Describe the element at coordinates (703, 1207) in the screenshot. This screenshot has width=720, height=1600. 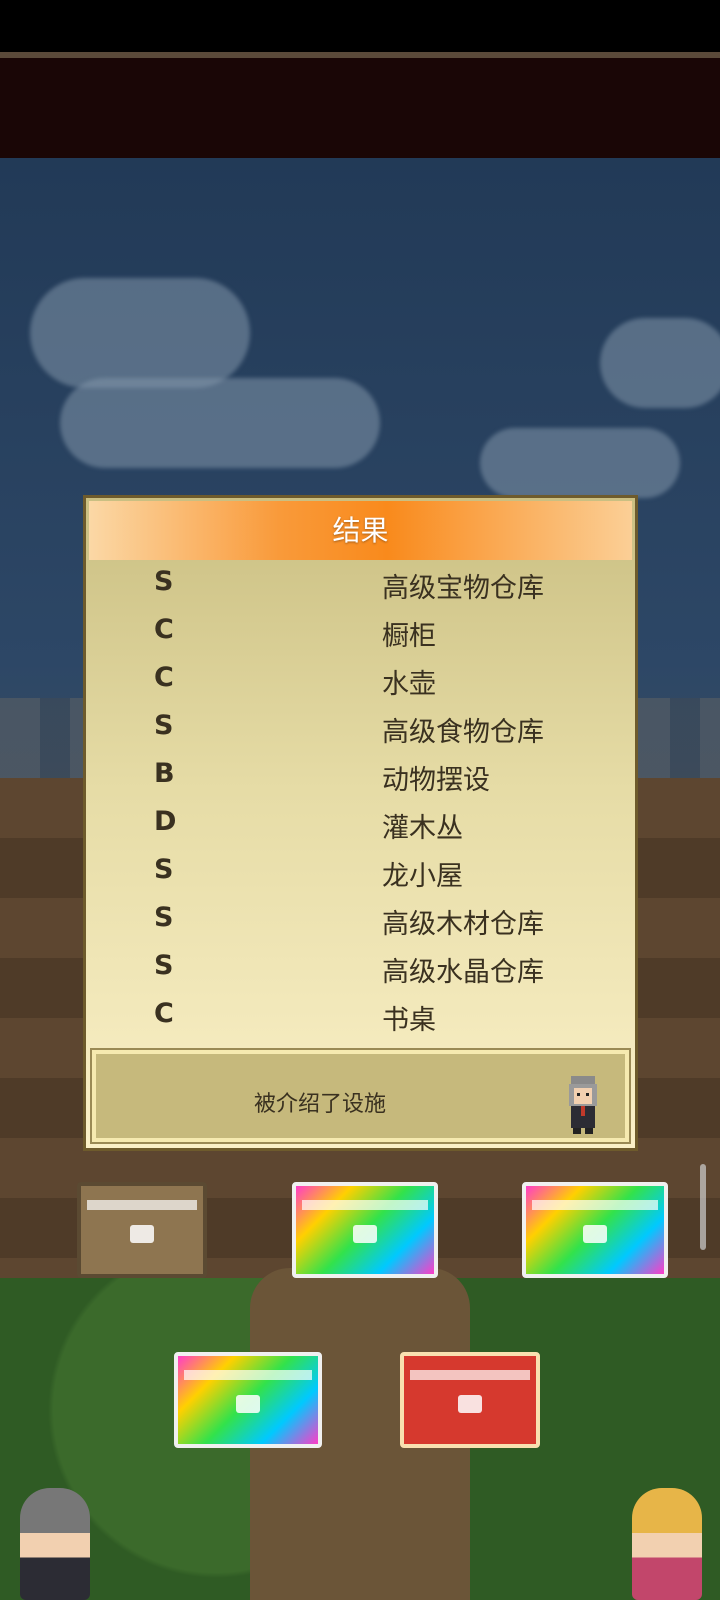
I see `scrollbar` at that location.